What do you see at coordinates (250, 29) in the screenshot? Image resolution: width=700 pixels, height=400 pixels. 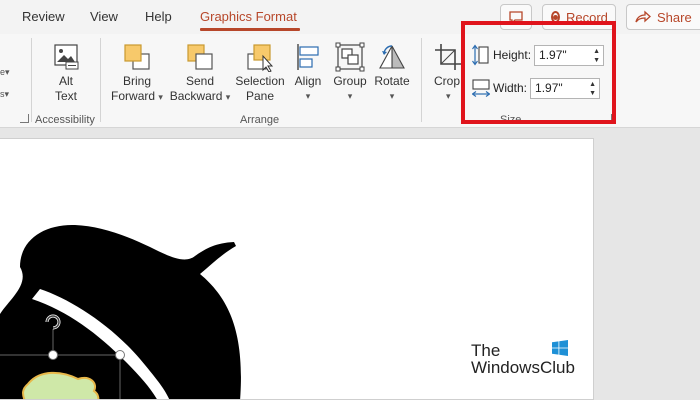 I see `active-tab-indicator` at bounding box center [250, 29].